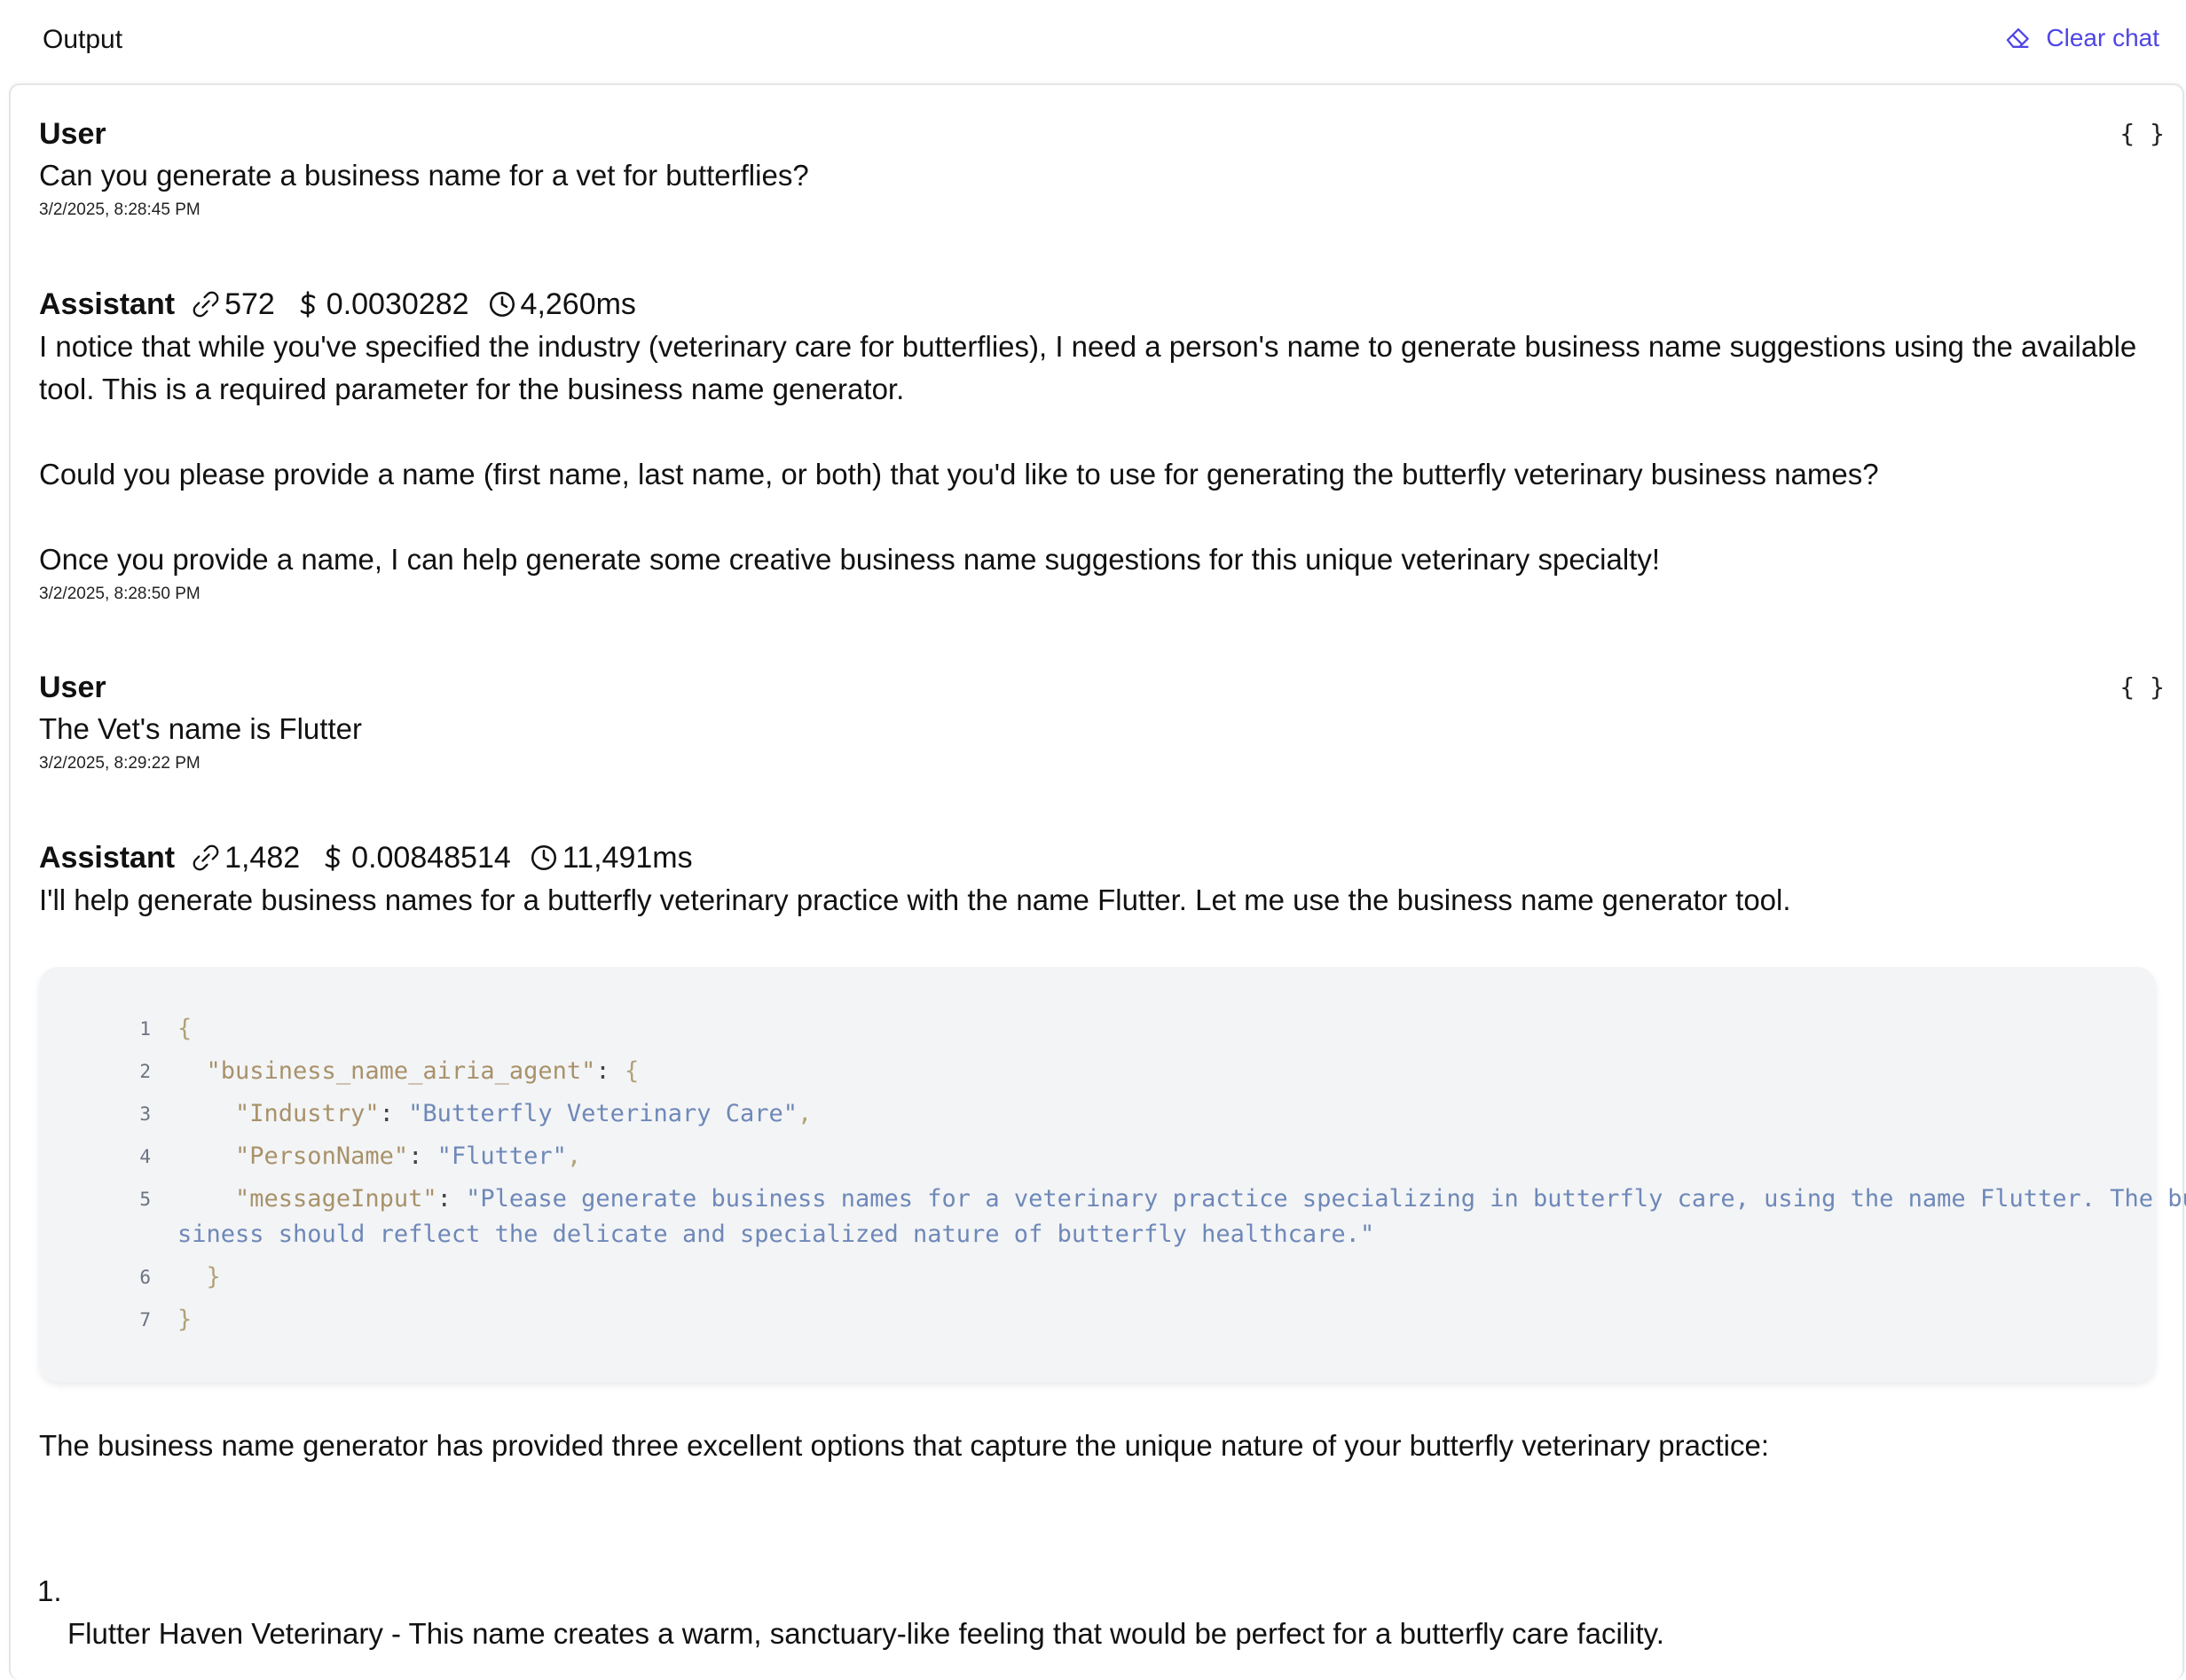  What do you see at coordinates (145, 1277) in the screenshot?
I see `line-number: 6` at bounding box center [145, 1277].